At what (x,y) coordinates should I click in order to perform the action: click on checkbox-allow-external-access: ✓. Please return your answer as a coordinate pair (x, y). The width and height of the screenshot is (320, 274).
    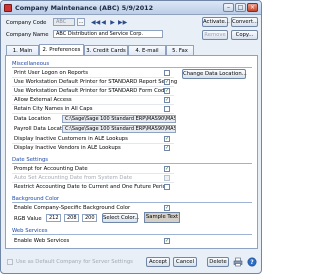
    Looking at the image, I should click on (167, 100).